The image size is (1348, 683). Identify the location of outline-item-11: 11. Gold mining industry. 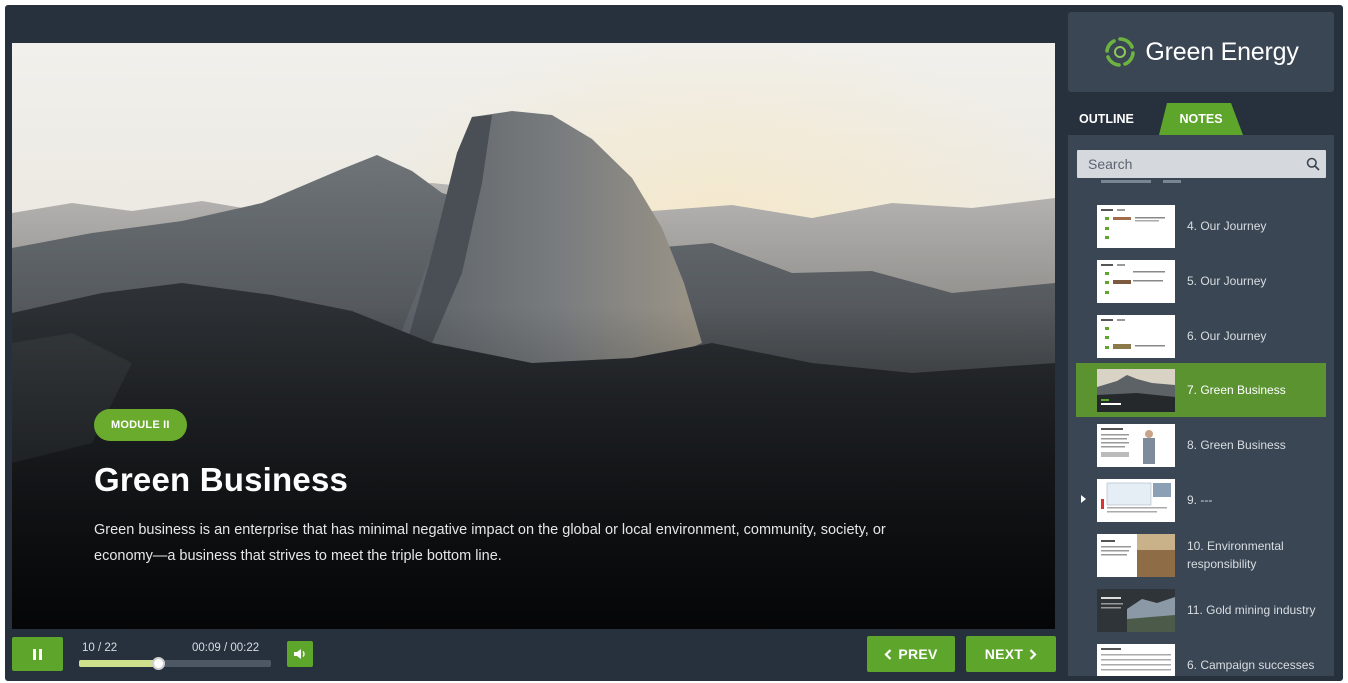
(1201, 610).